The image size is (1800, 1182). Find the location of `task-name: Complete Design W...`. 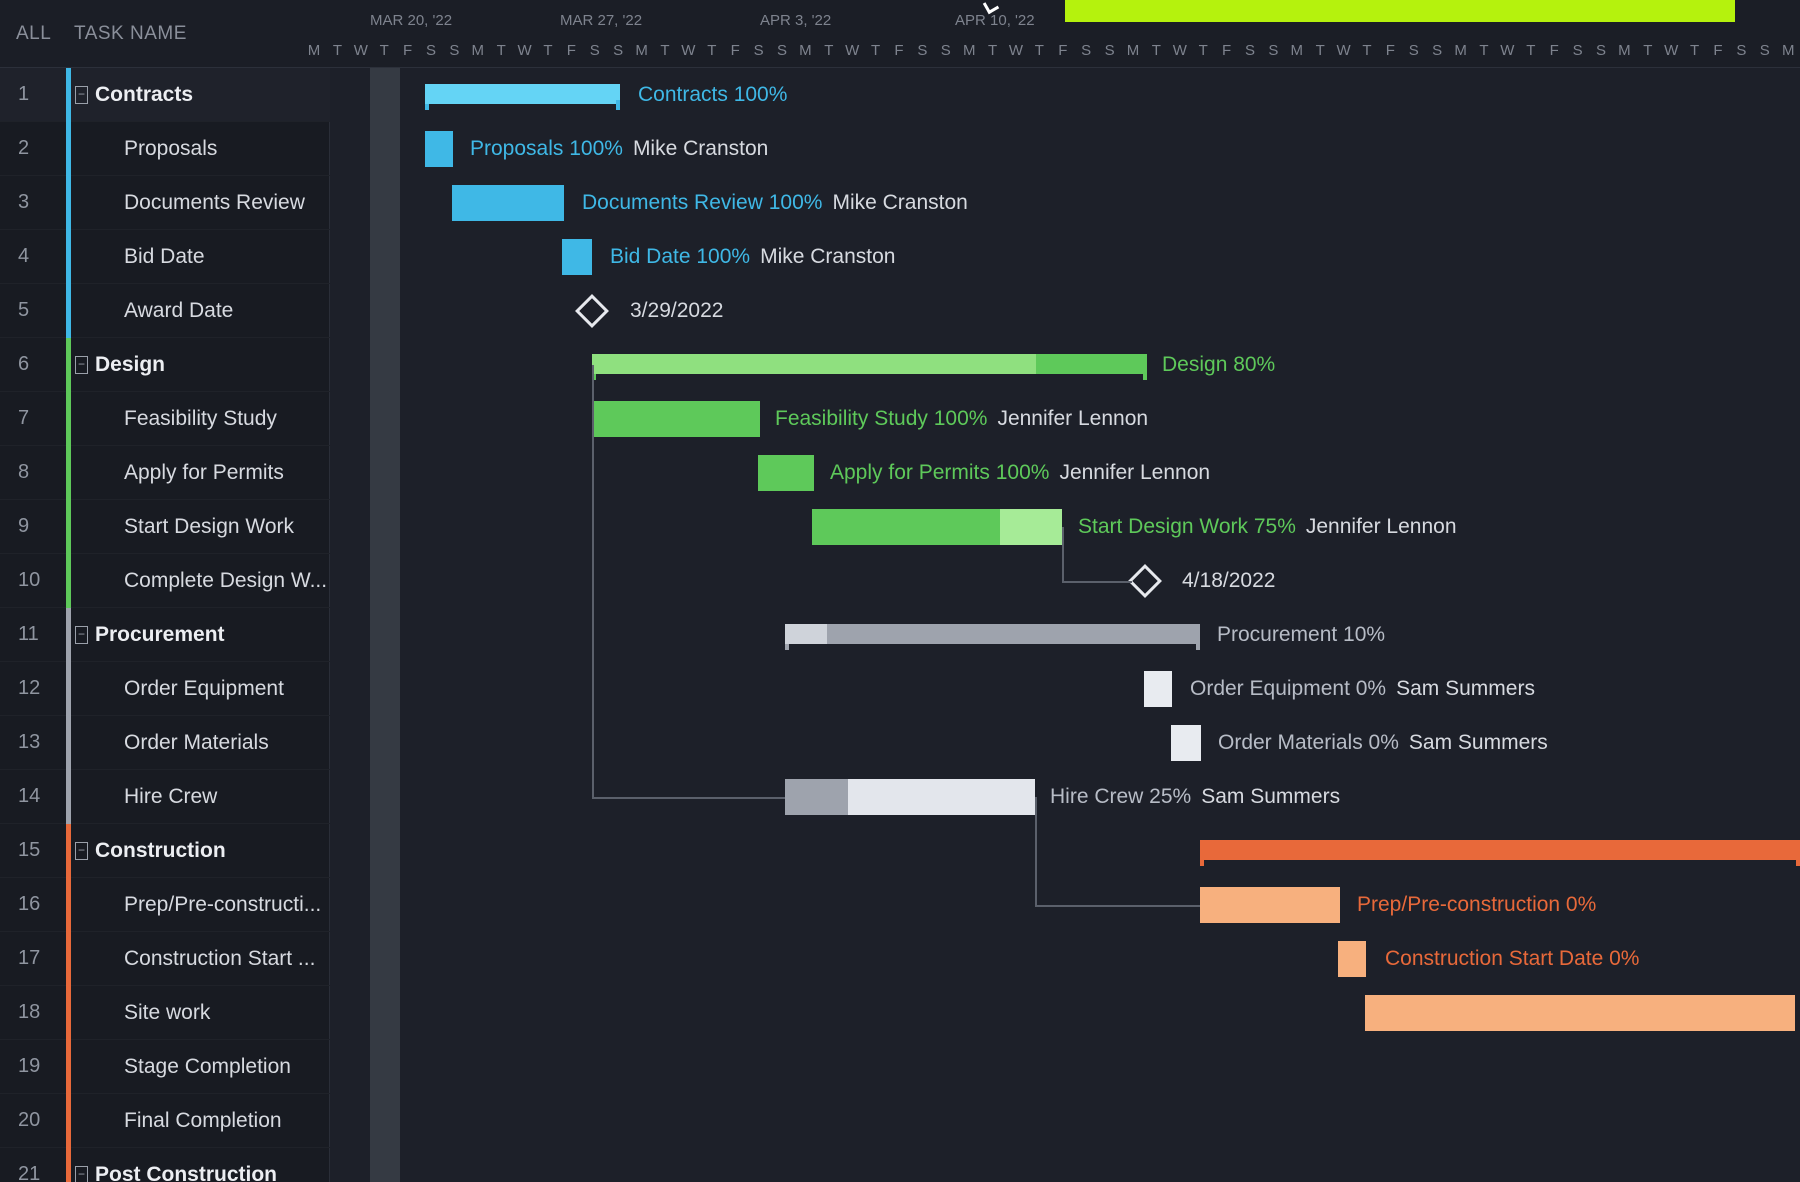

task-name: Complete Design W... is located at coordinates (225, 581).